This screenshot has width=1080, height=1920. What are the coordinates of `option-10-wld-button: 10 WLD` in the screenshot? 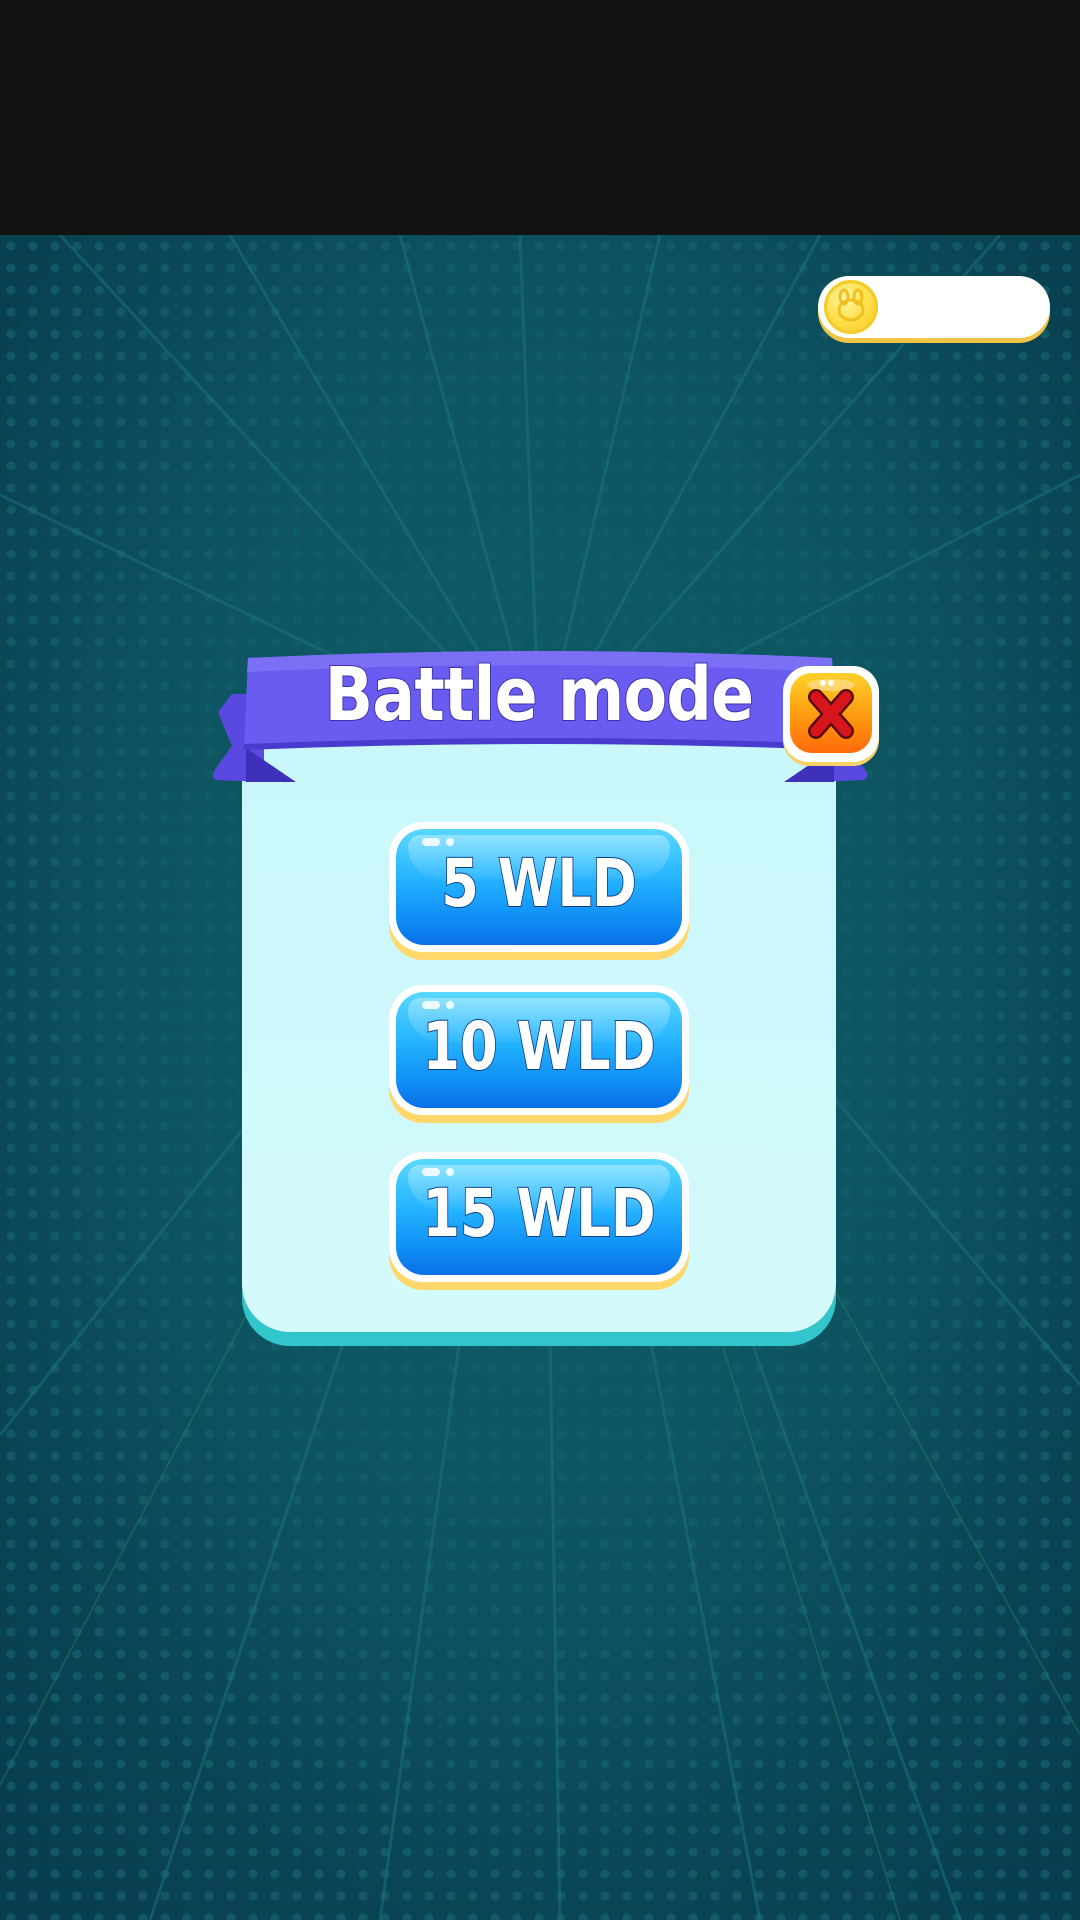 It's located at (539, 1050).